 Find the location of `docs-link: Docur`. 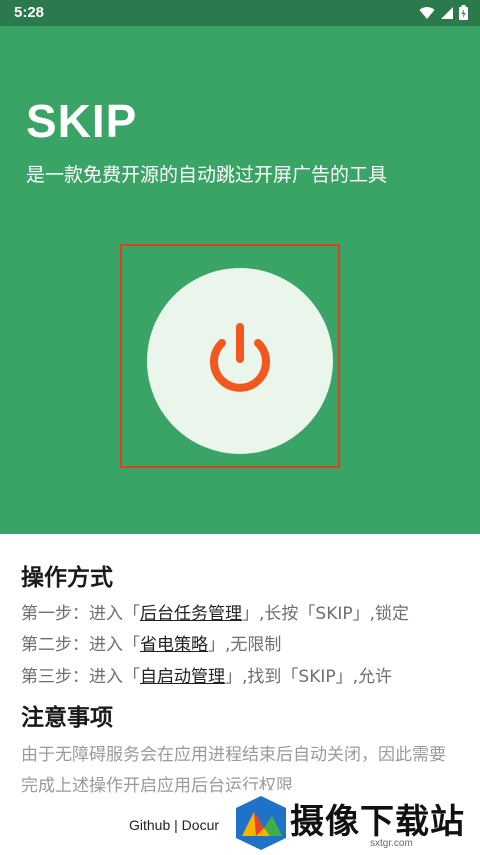

docs-link: Docur is located at coordinates (200, 825).